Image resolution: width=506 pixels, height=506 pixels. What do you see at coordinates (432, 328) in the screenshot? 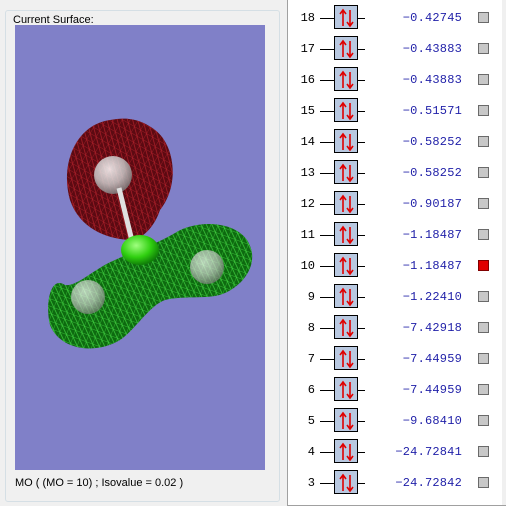
I see `orbital-energy: −7.42918` at bounding box center [432, 328].